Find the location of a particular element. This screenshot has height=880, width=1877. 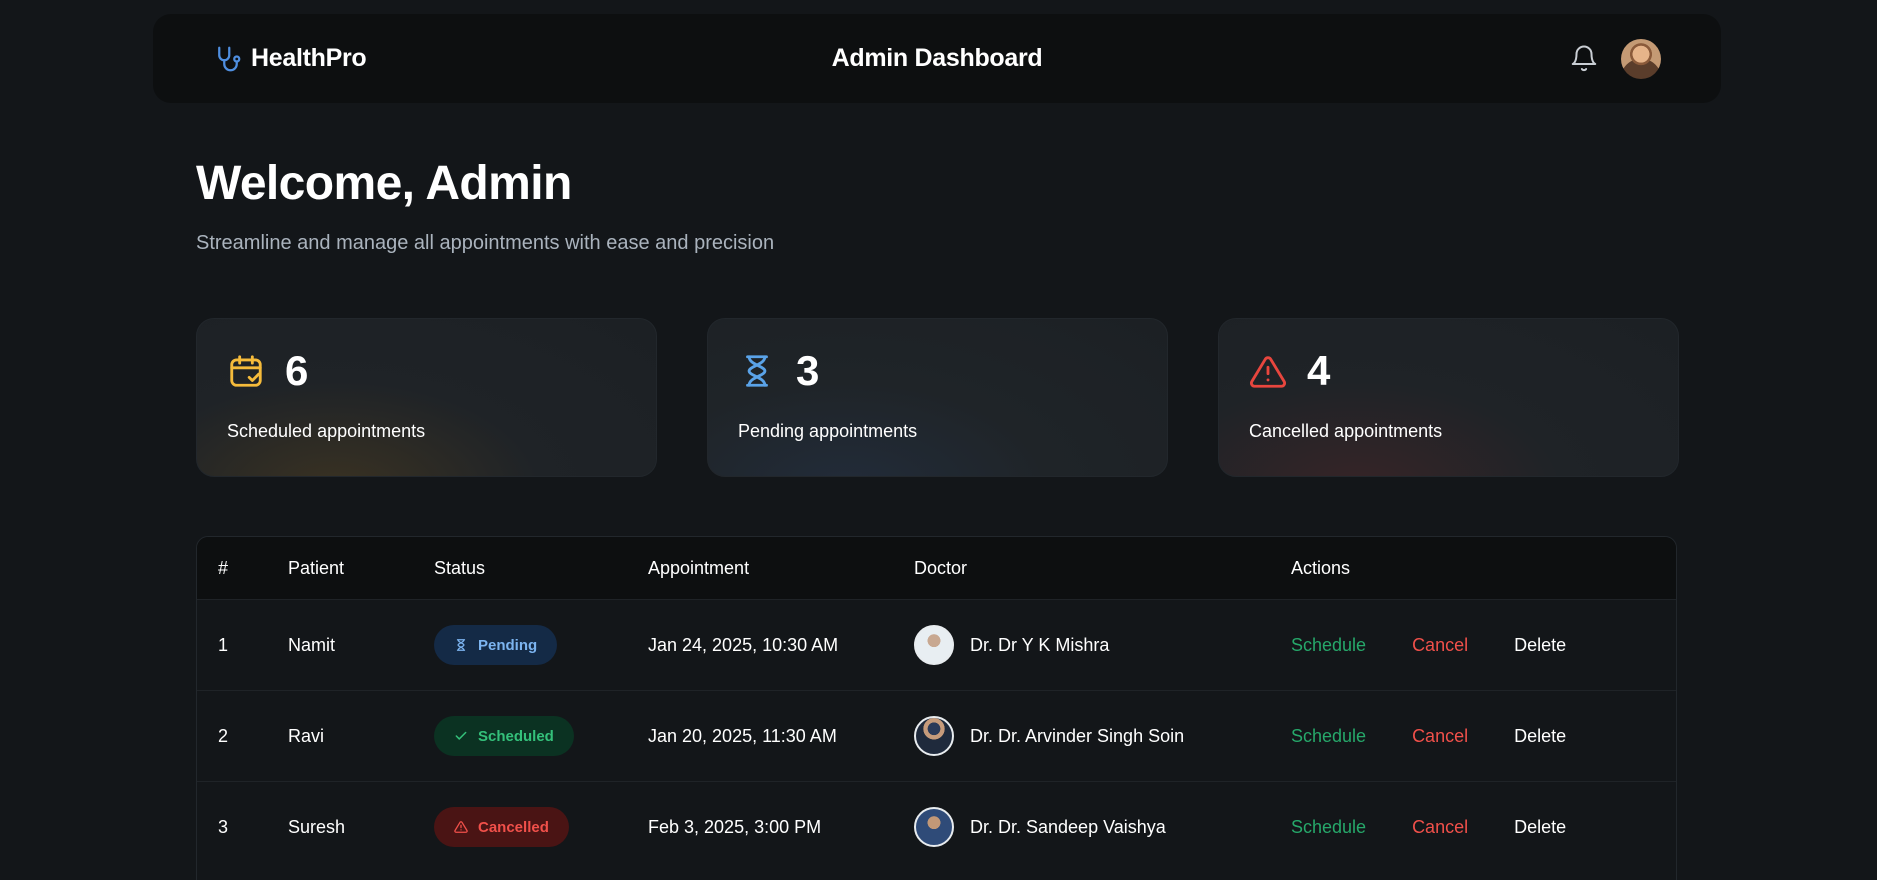

row-number: 1 is located at coordinates (223, 644).